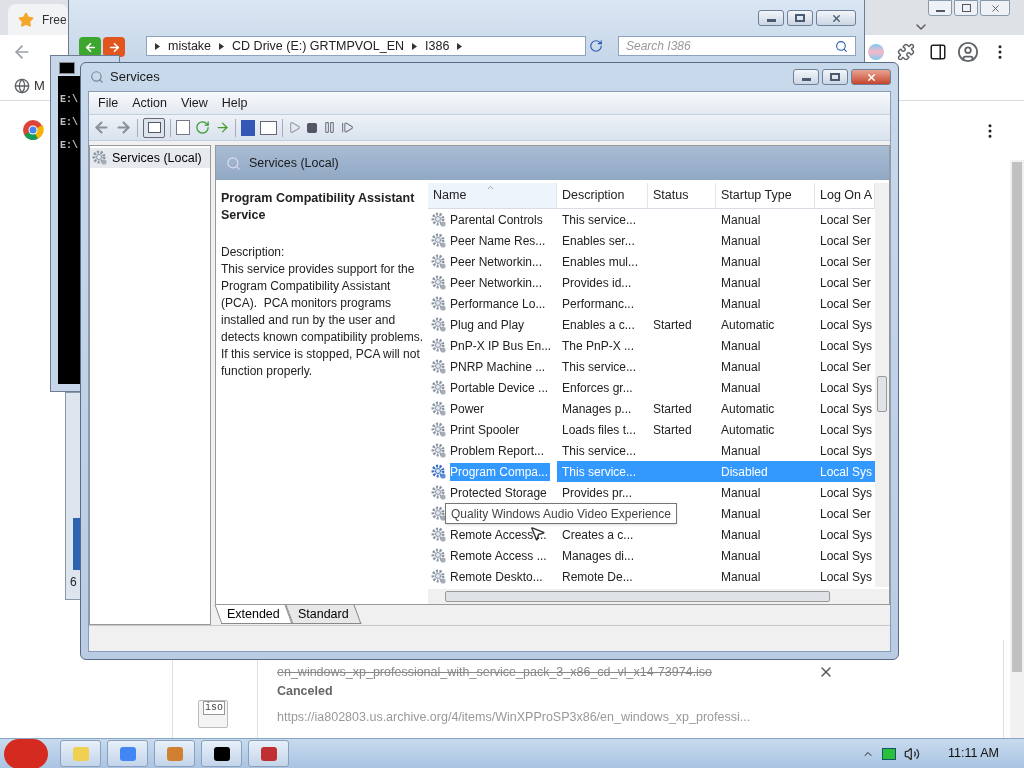 Image resolution: width=1024 pixels, height=768 pixels. Describe the element at coordinates (882, 385) in the screenshot. I see `vertical-scrollbar` at that location.